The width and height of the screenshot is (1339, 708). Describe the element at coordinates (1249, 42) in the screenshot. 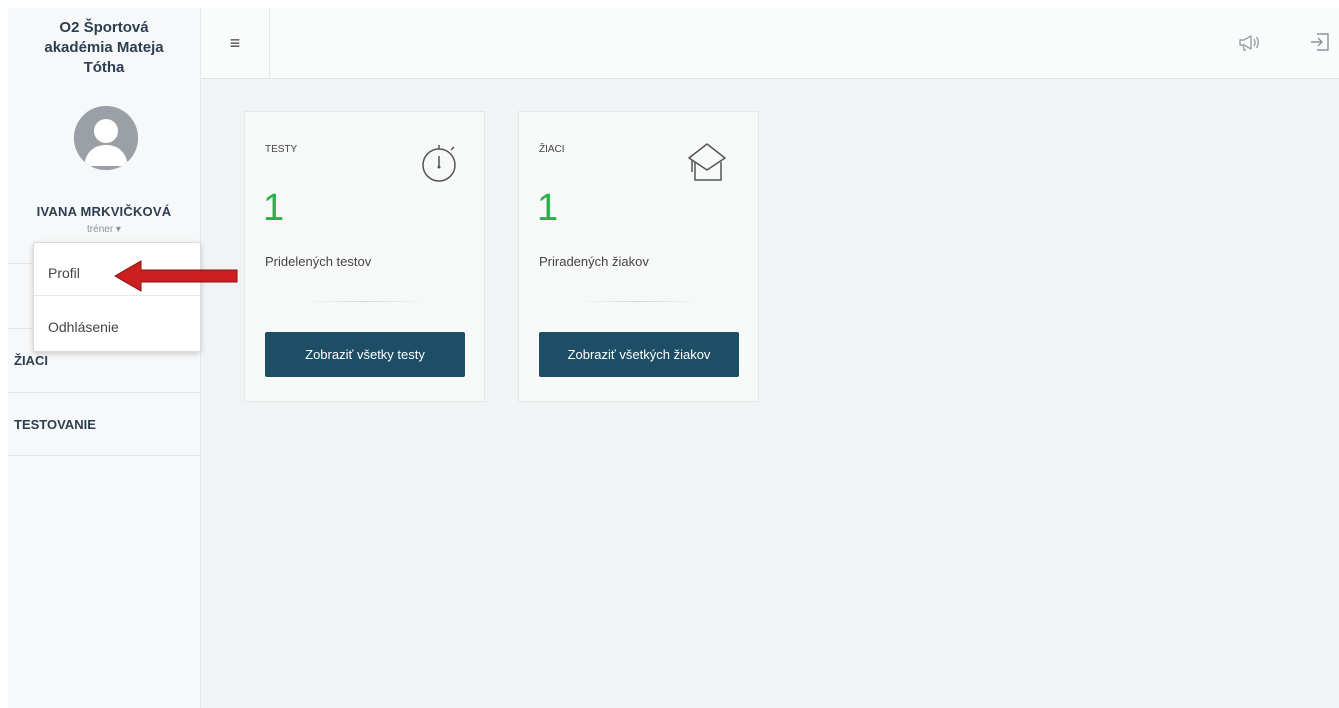

I see `megaphone-icon` at that location.